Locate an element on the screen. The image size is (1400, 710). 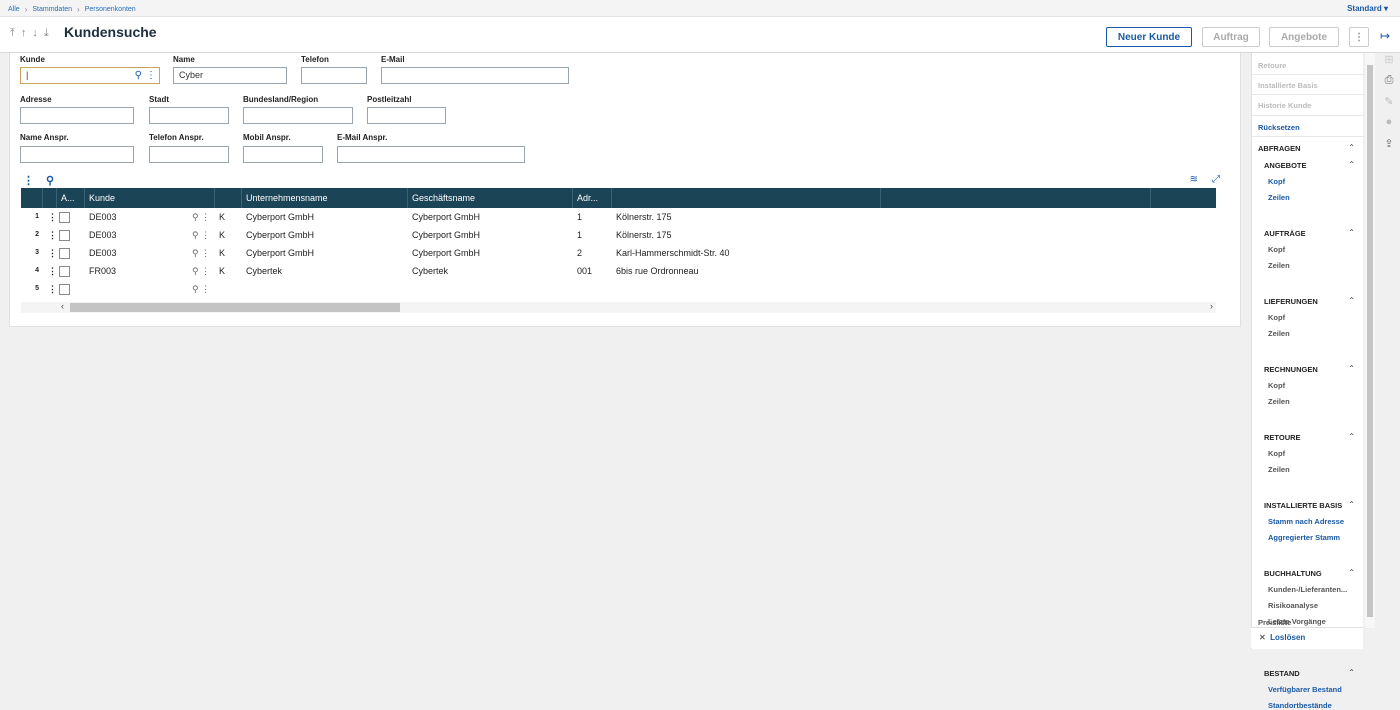
sidebar-section-heading: INSTALLIERTE BASIS is located at coordinates (1303, 505).